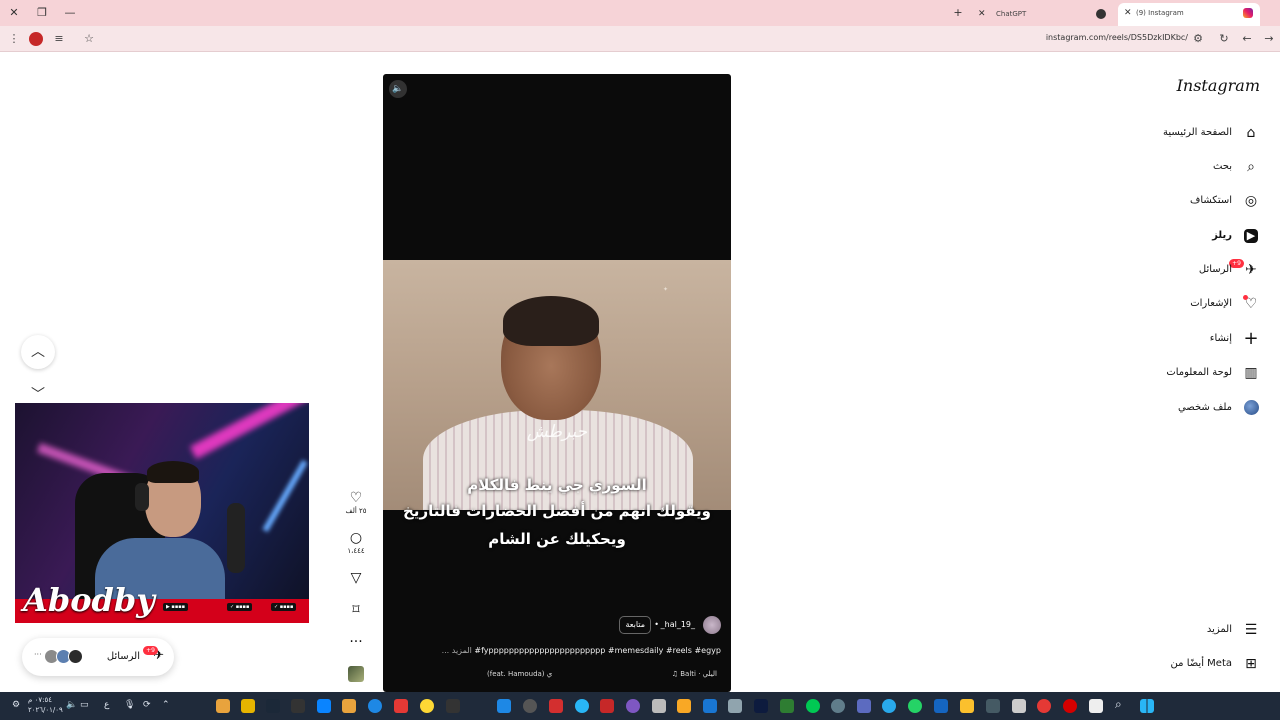 The height and width of the screenshot is (720, 1280). What do you see at coordinates (1190, 134) in the screenshot?
I see `nav-home: ⌂ الصفحة الرئيسية` at bounding box center [1190, 134].